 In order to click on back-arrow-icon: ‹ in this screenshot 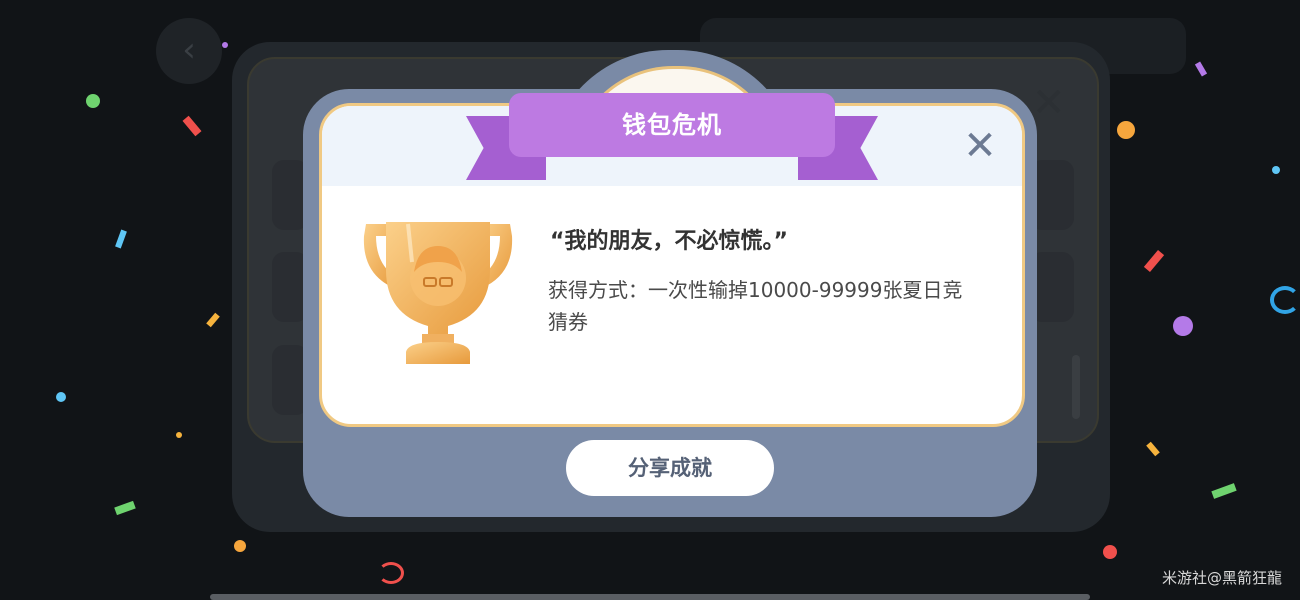, I will do `click(189, 51)`.